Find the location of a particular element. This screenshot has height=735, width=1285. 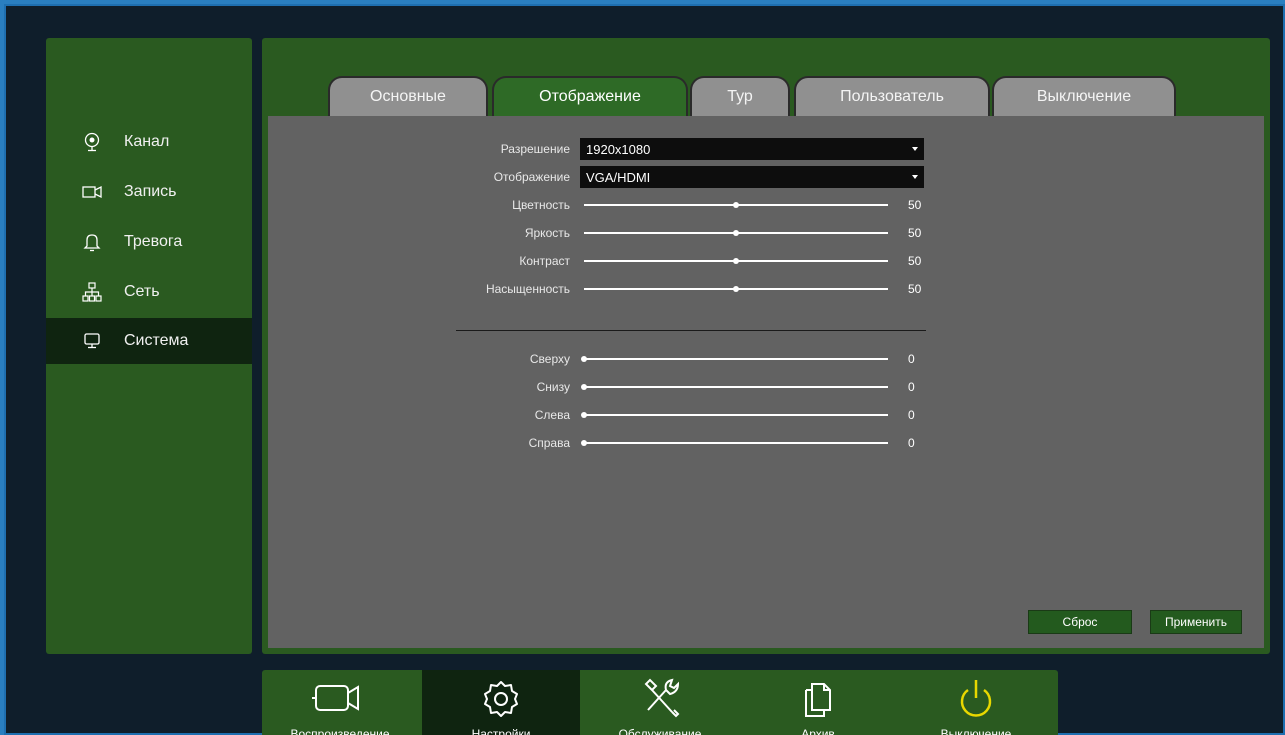

color-value: 50 is located at coordinates (915, 205).